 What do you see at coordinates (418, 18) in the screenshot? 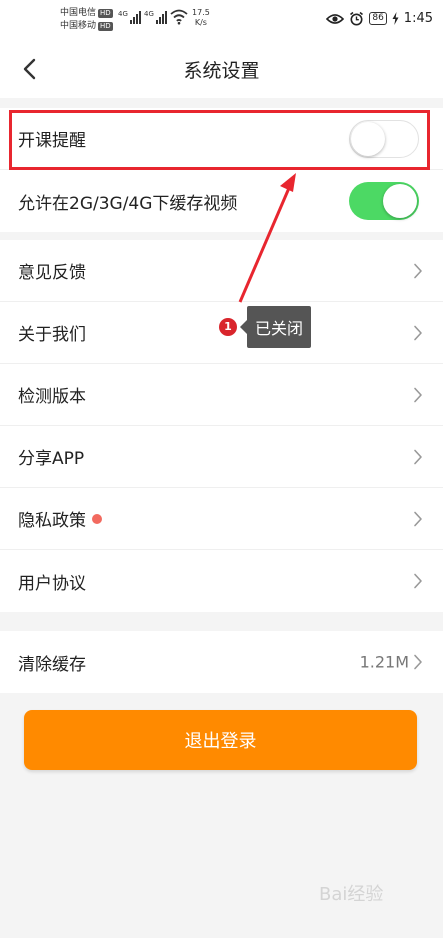
I see `clock: 1:45` at bounding box center [418, 18].